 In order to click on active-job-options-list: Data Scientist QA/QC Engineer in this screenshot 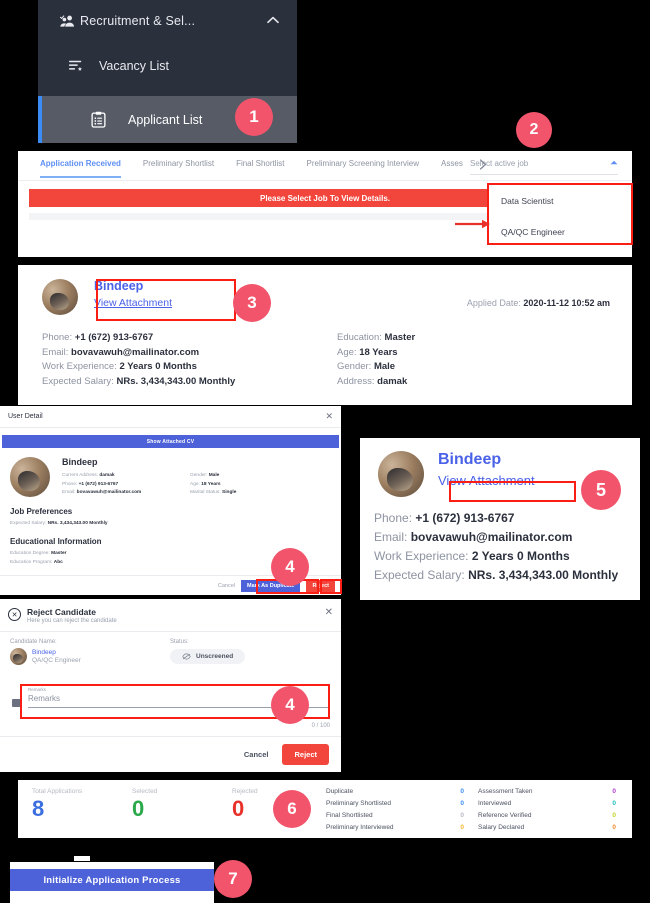, I will do `click(560, 214)`.